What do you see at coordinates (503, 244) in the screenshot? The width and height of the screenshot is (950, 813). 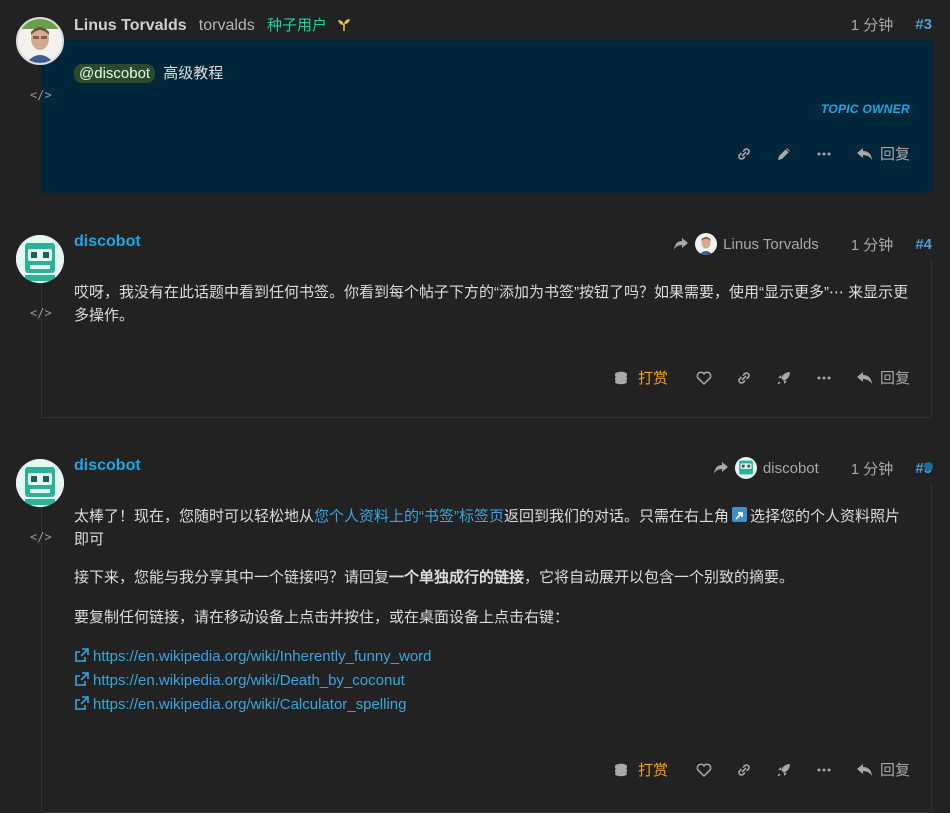 I see `post-header: discobot Linus Torvalds 1 分钟 #4` at bounding box center [503, 244].